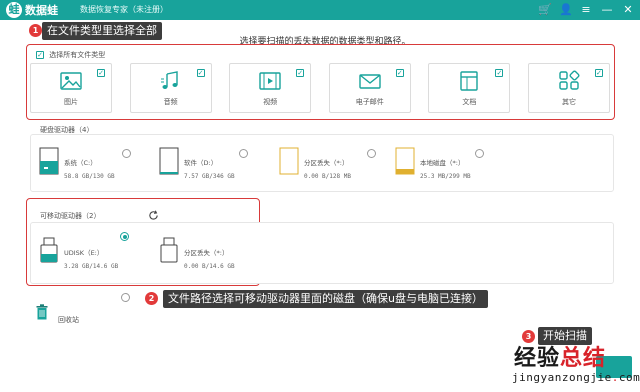  What do you see at coordinates (170, 102) in the screenshot?
I see `file-type-label: 音频` at bounding box center [170, 102].